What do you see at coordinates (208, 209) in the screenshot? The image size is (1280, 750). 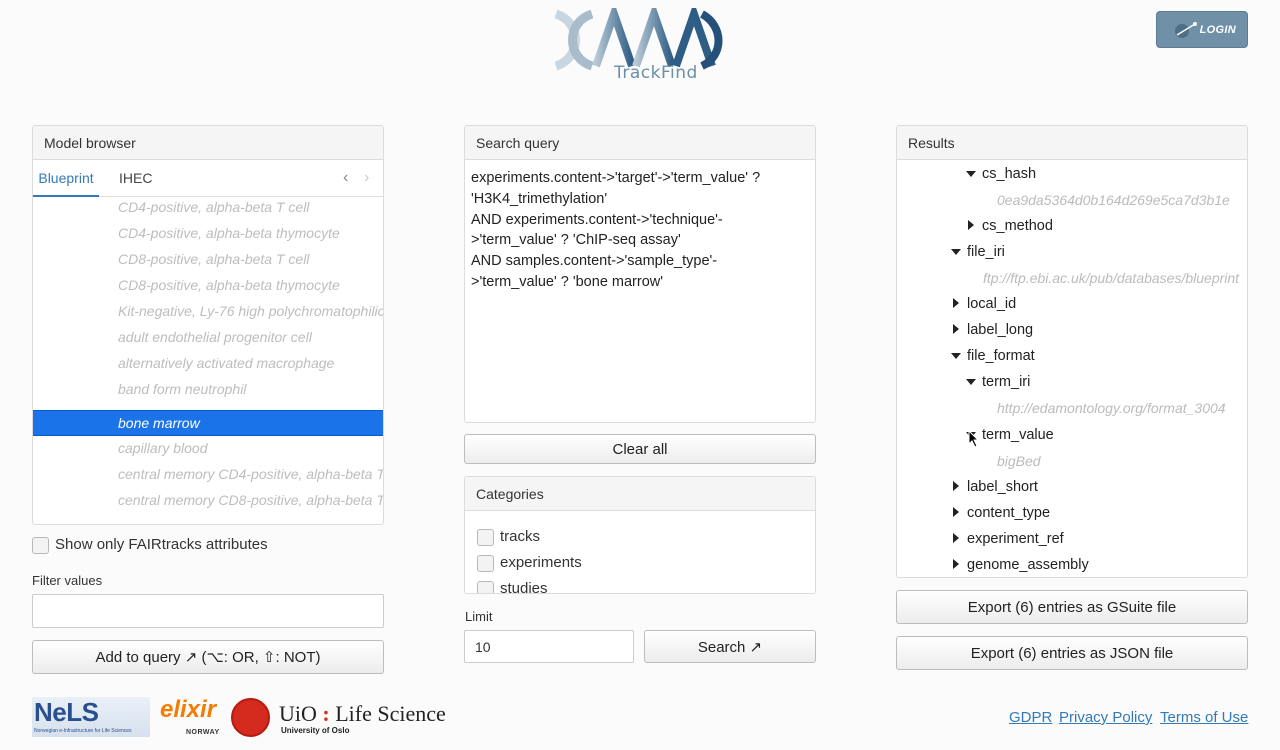 I see `list-item: CD4-positive, alpha-beta T cell` at bounding box center [208, 209].